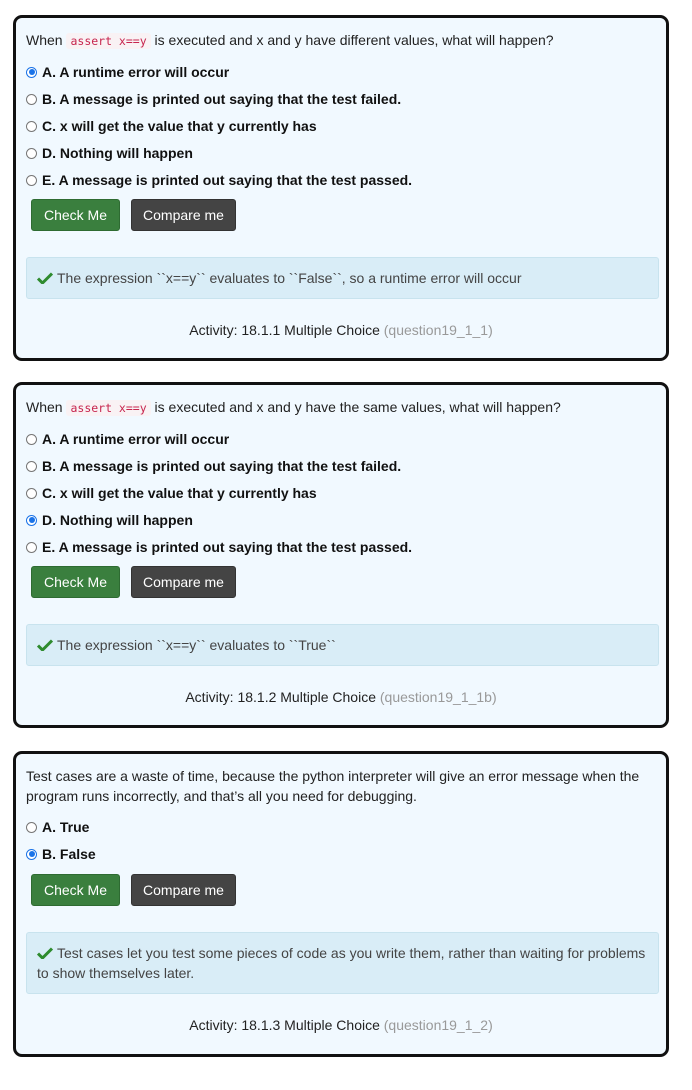 The width and height of the screenshot is (692, 1090). What do you see at coordinates (66, 827) in the screenshot?
I see `option-label: A. True` at bounding box center [66, 827].